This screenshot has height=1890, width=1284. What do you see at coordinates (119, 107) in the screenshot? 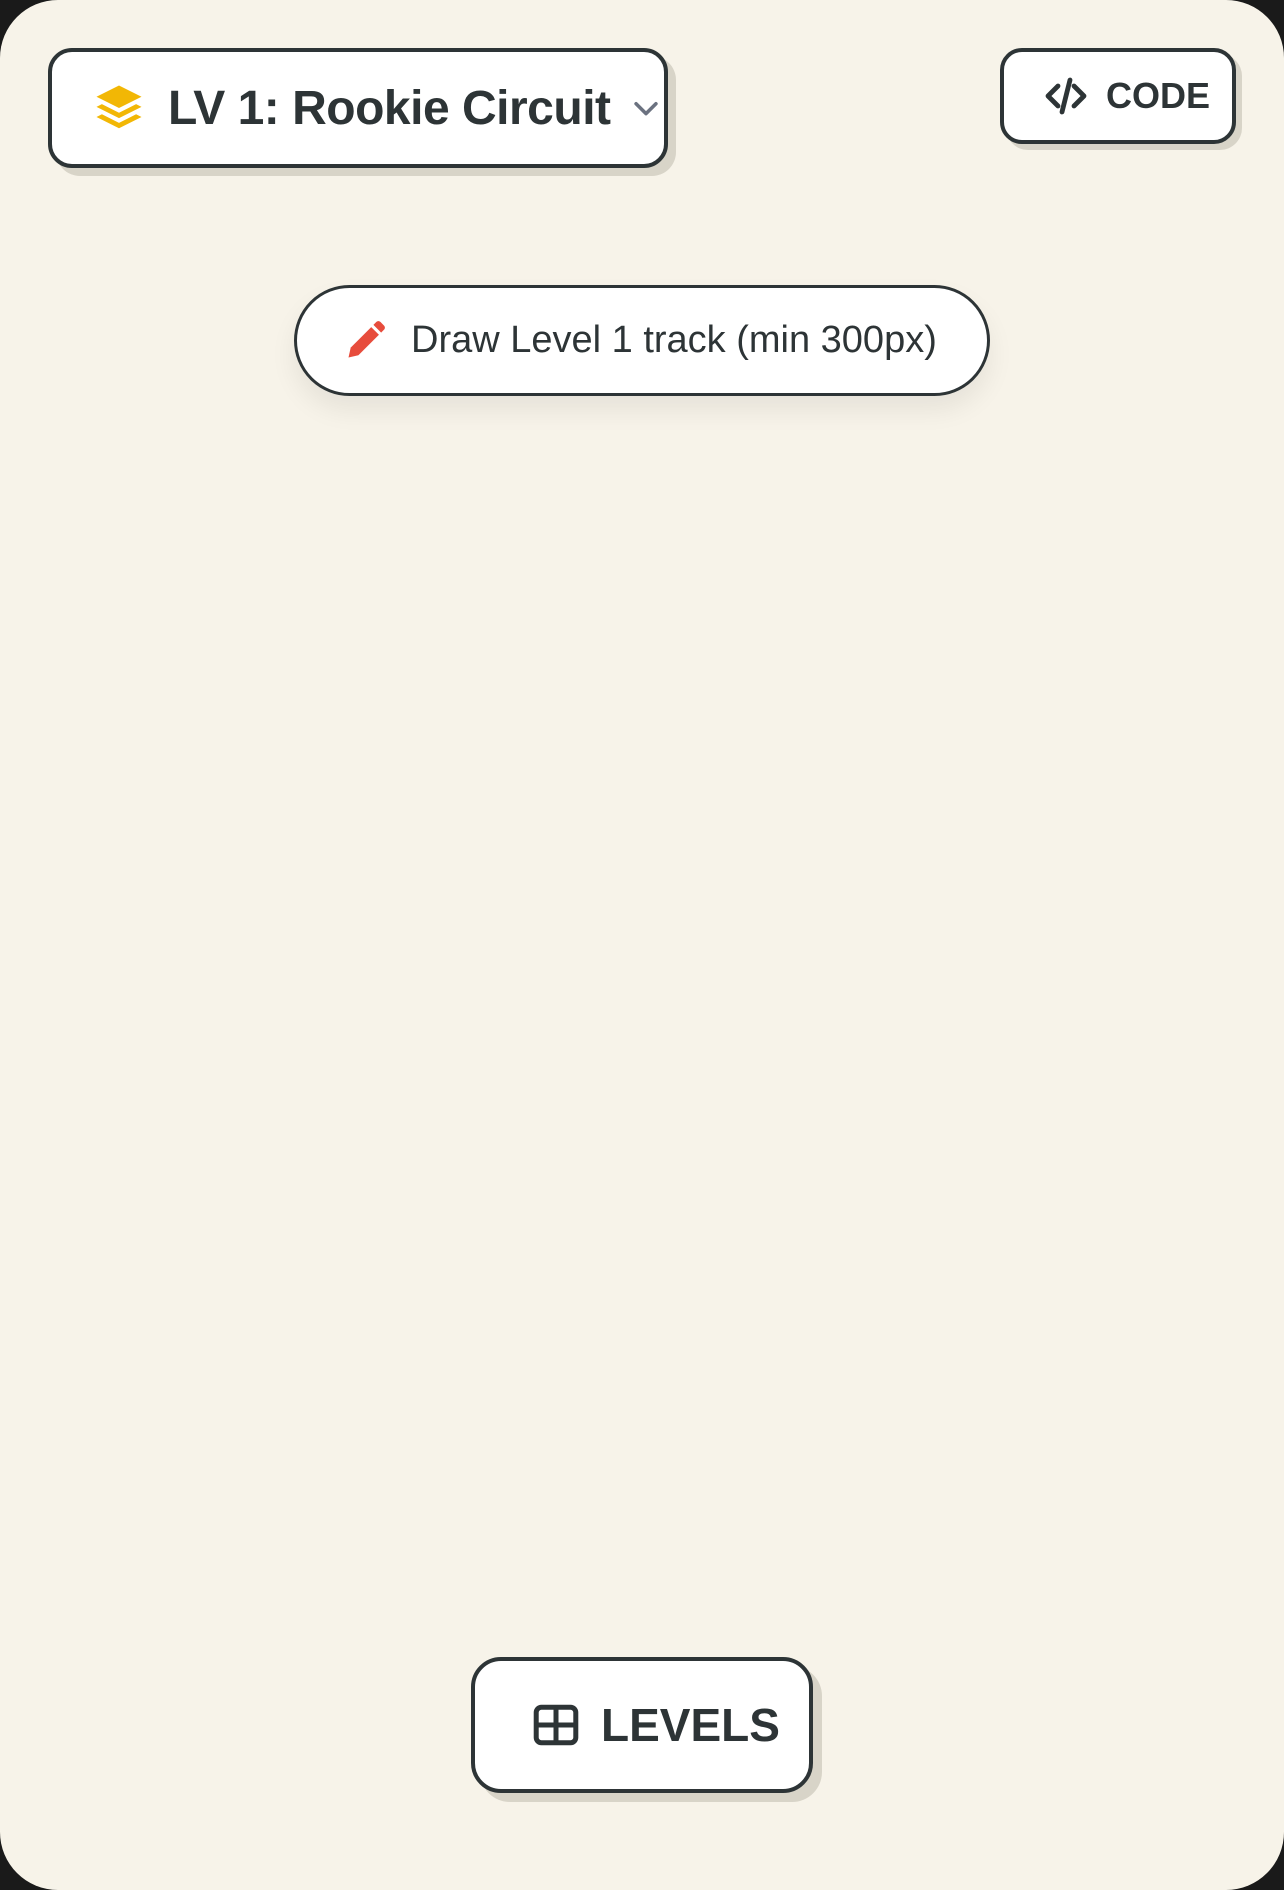
I see `layers-icon` at bounding box center [119, 107].